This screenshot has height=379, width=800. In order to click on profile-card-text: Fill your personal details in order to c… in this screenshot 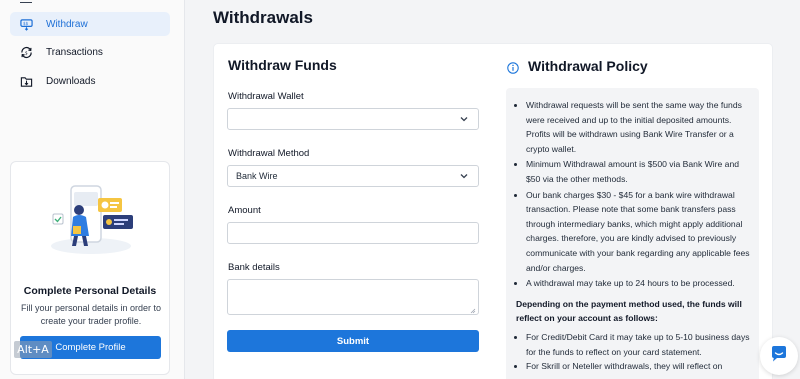, I will do `click(91, 314)`.